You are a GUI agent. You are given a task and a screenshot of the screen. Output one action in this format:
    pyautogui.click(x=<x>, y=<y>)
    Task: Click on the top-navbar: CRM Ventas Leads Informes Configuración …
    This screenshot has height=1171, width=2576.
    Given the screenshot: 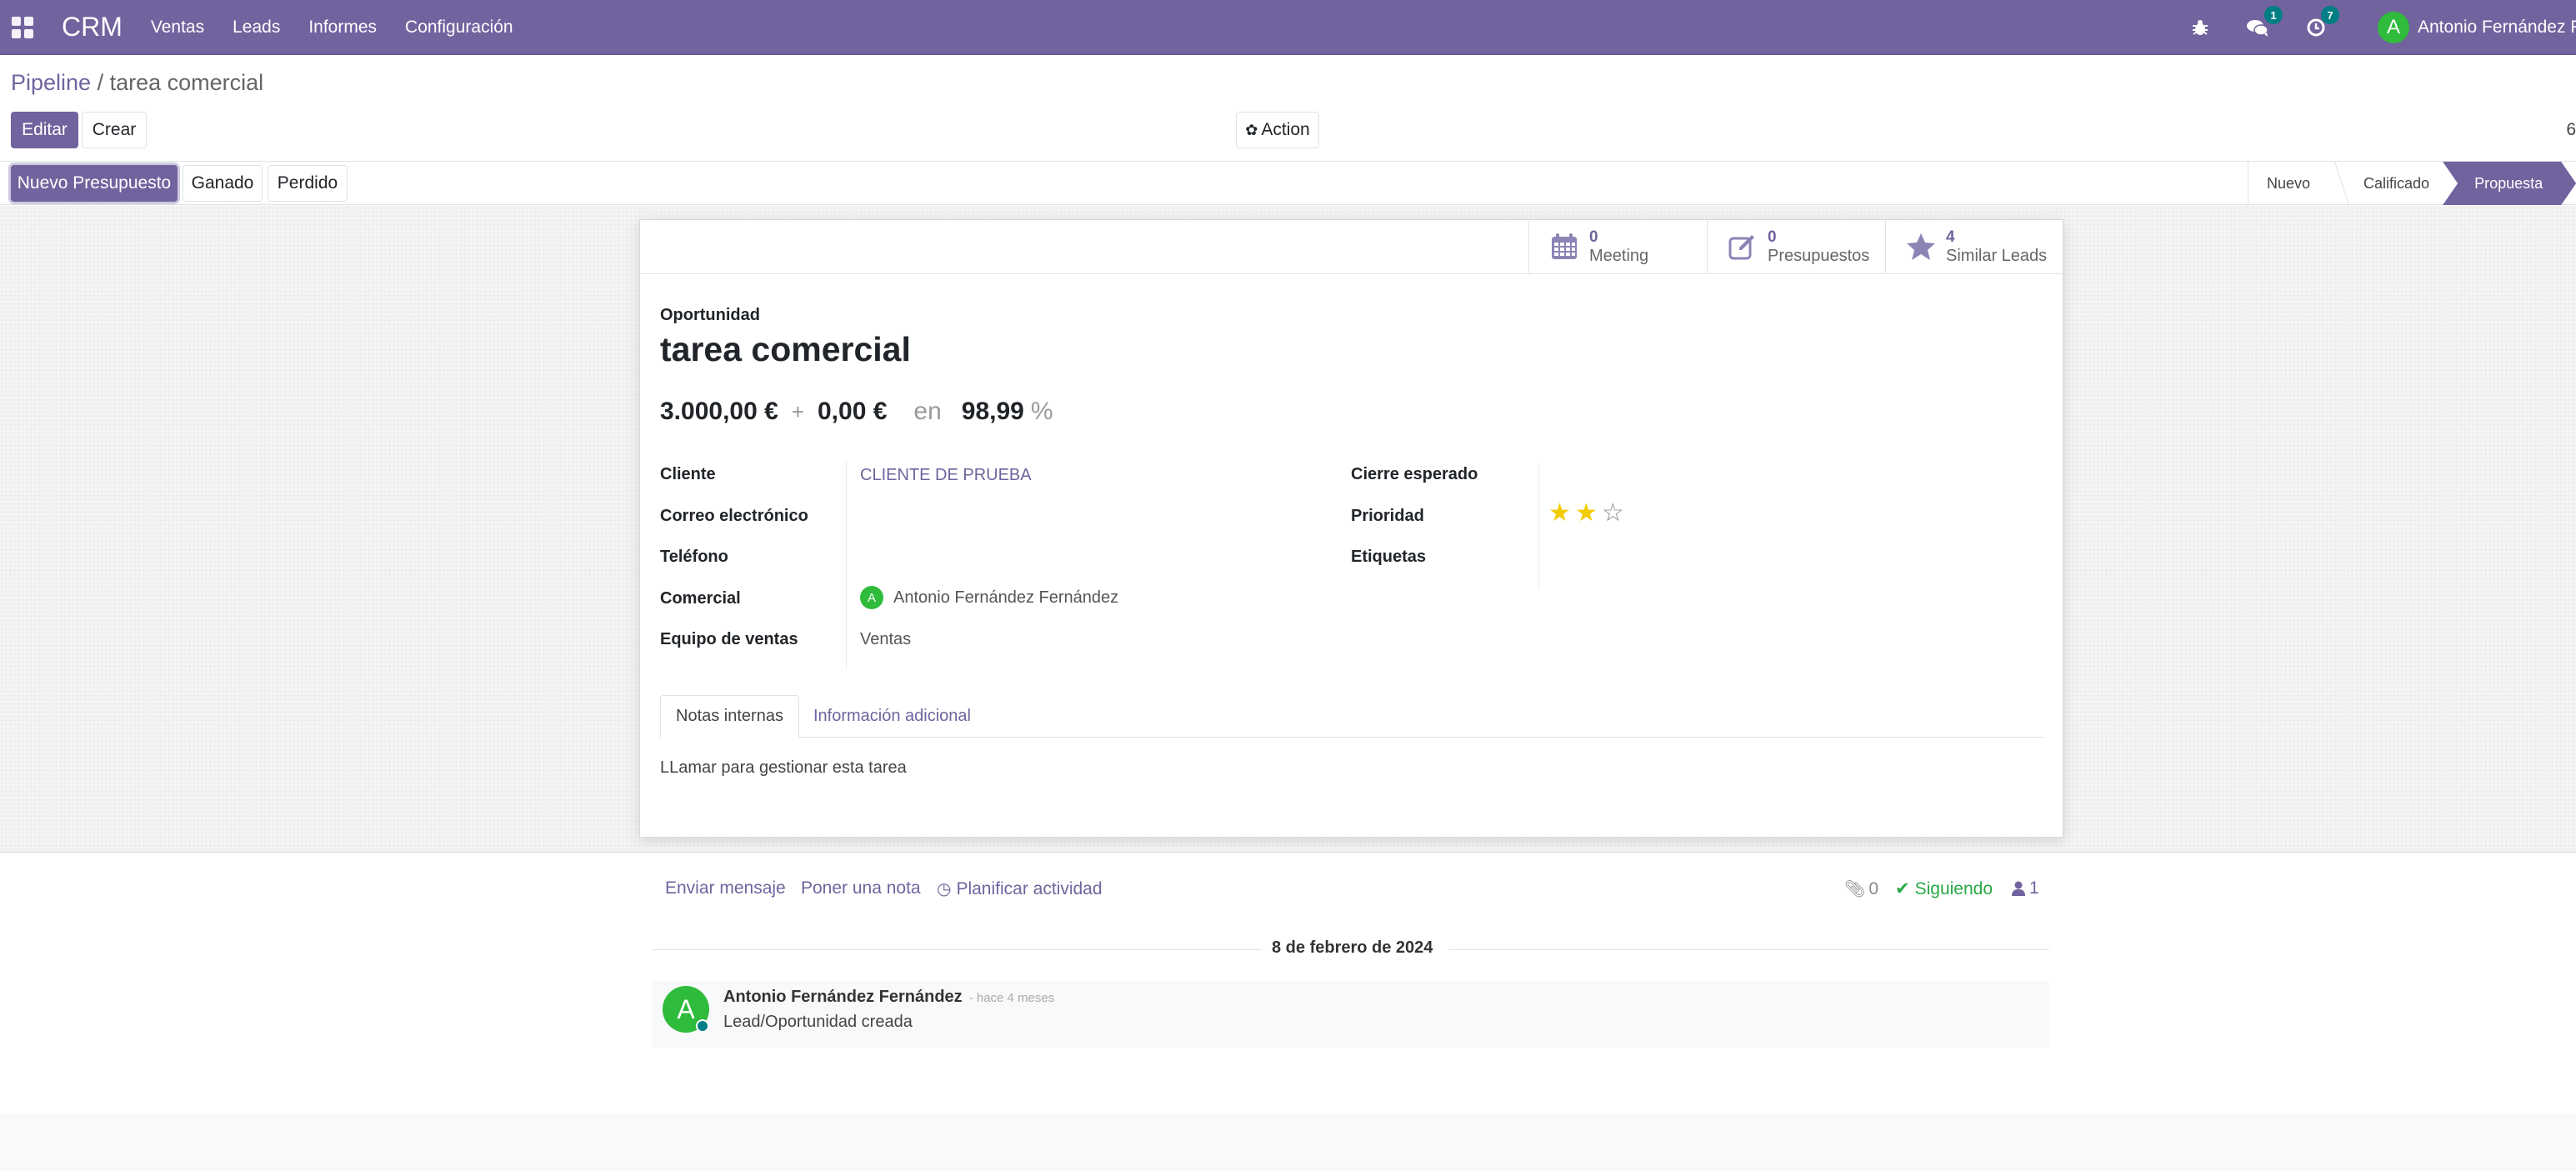 What is the action you would take?
    pyautogui.click(x=1288, y=27)
    